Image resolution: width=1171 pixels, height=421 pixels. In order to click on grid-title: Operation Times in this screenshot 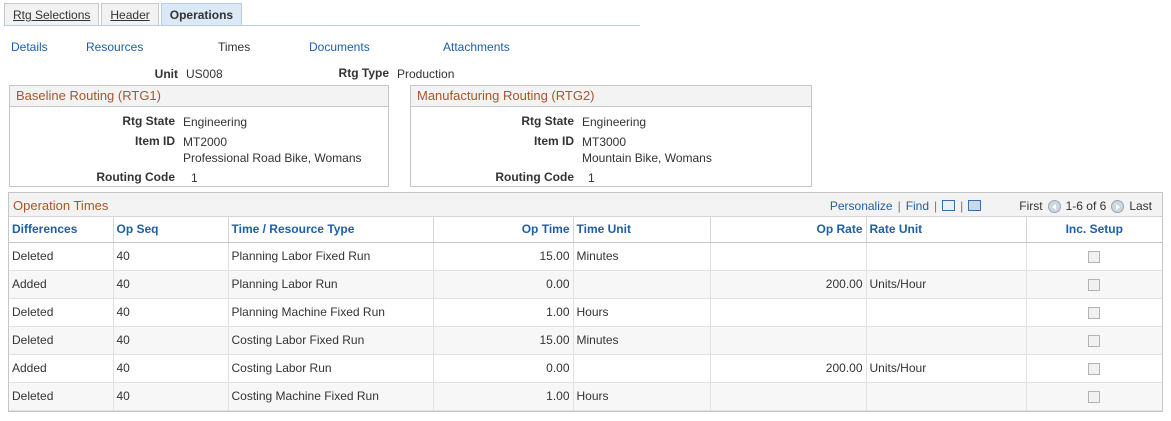, I will do `click(61, 205)`.